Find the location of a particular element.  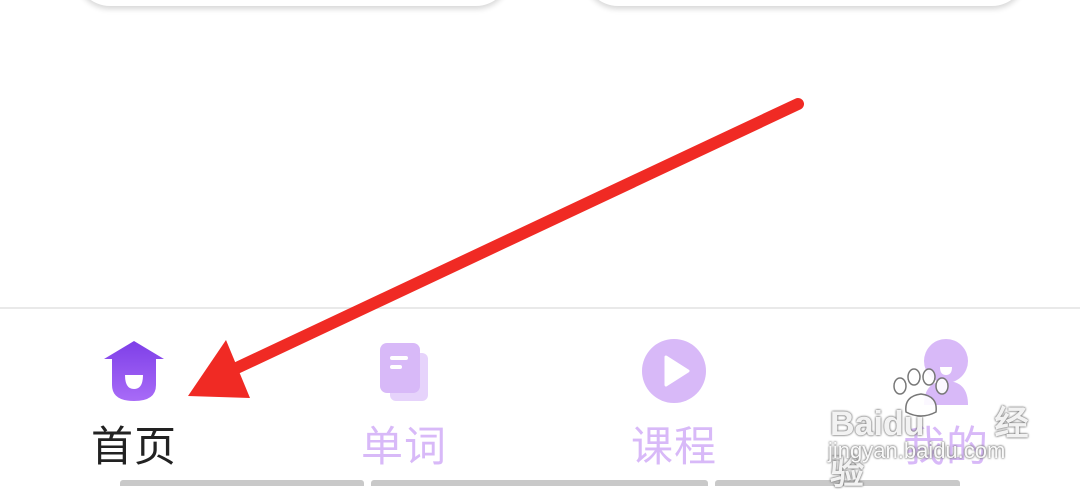

tab-home: 首页 is located at coordinates (134, 398).